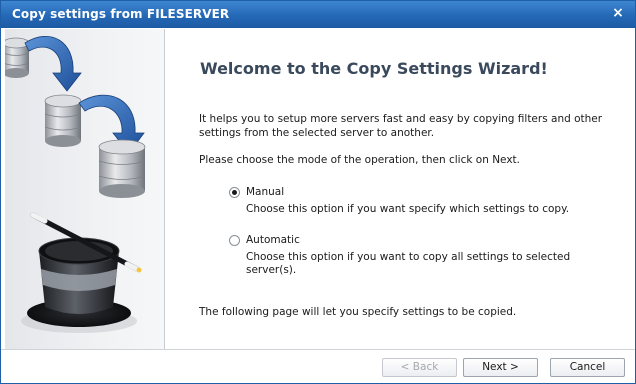 The image size is (636, 384). What do you see at coordinates (587, 367) in the screenshot?
I see `cancel-button: Cancel` at bounding box center [587, 367].